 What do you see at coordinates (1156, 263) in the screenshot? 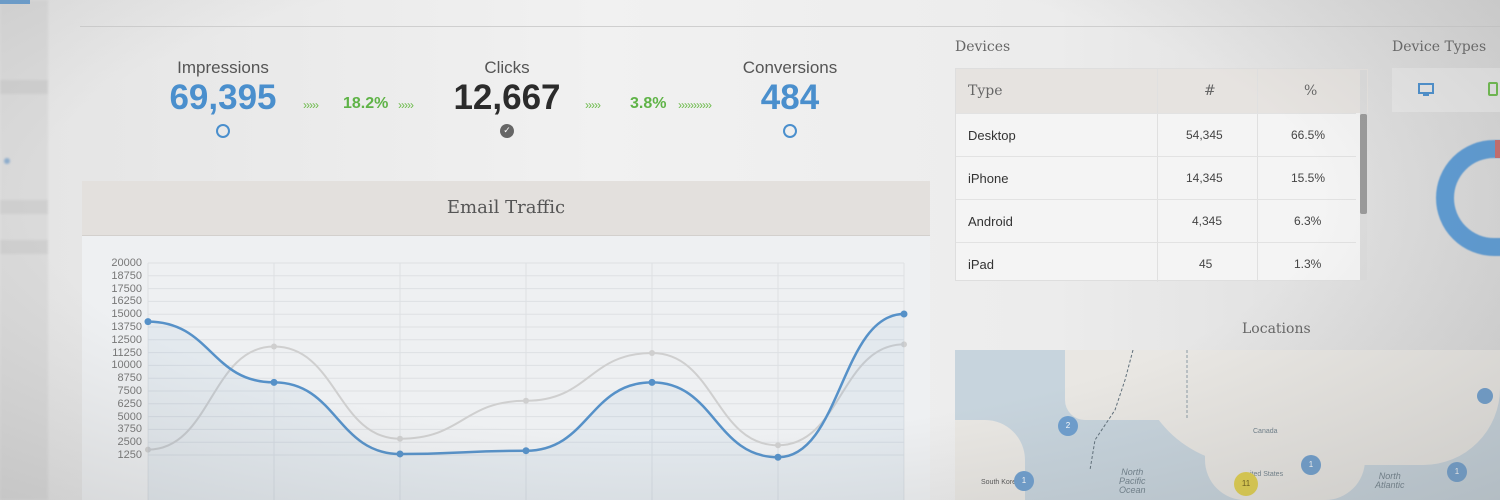
I see `table-row: iPad 45 1.3%` at bounding box center [1156, 263].